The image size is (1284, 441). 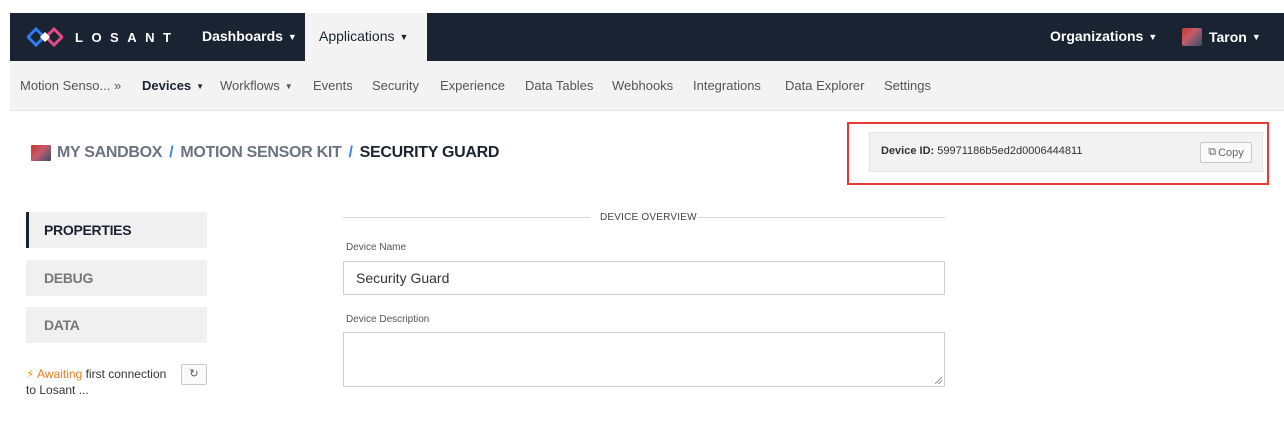 What do you see at coordinates (116, 325) in the screenshot?
I see `tab-data: DATA` at bounding box center [116, 325].